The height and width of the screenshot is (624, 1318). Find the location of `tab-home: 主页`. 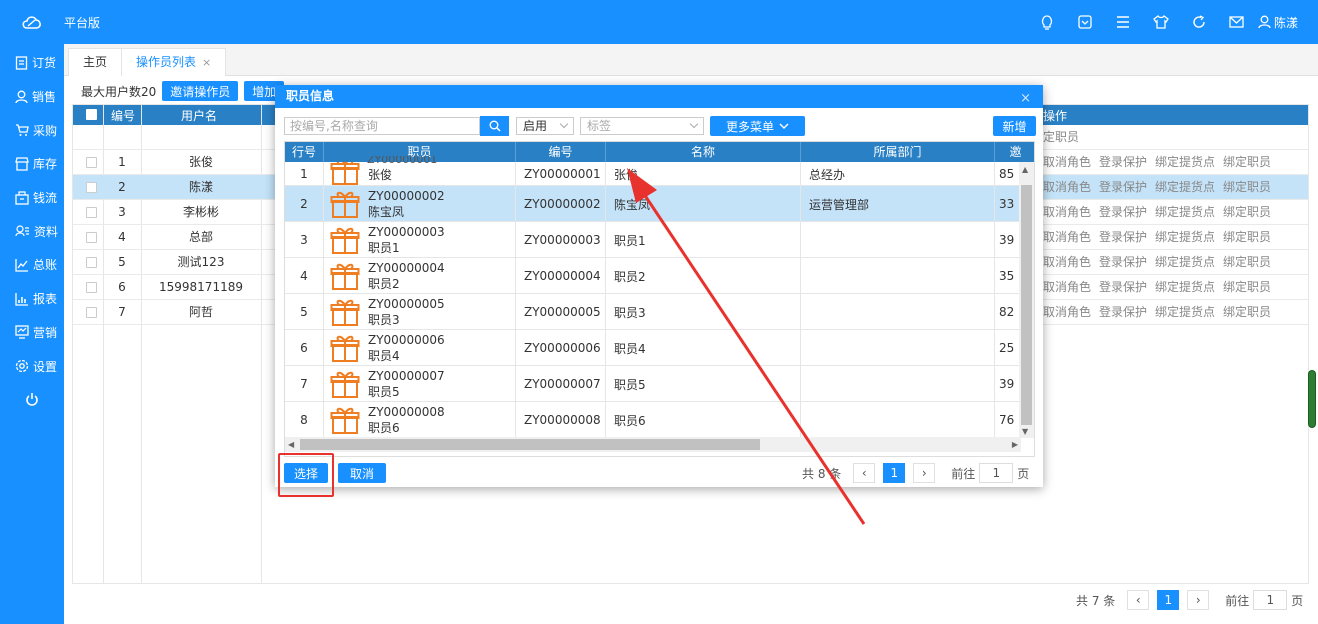

tab-home: 主页 is located at coordinates (95, 62).